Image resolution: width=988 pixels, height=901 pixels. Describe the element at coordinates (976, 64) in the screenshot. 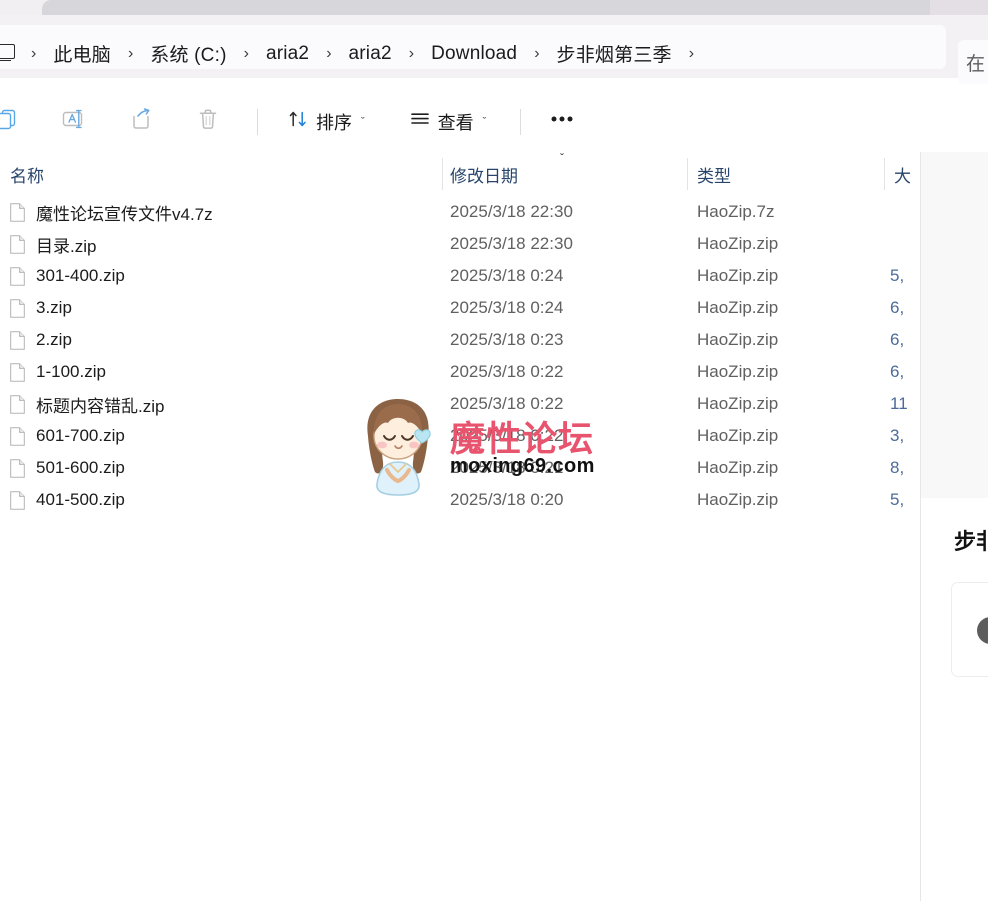

I see `search-input-text: 在` at that location.